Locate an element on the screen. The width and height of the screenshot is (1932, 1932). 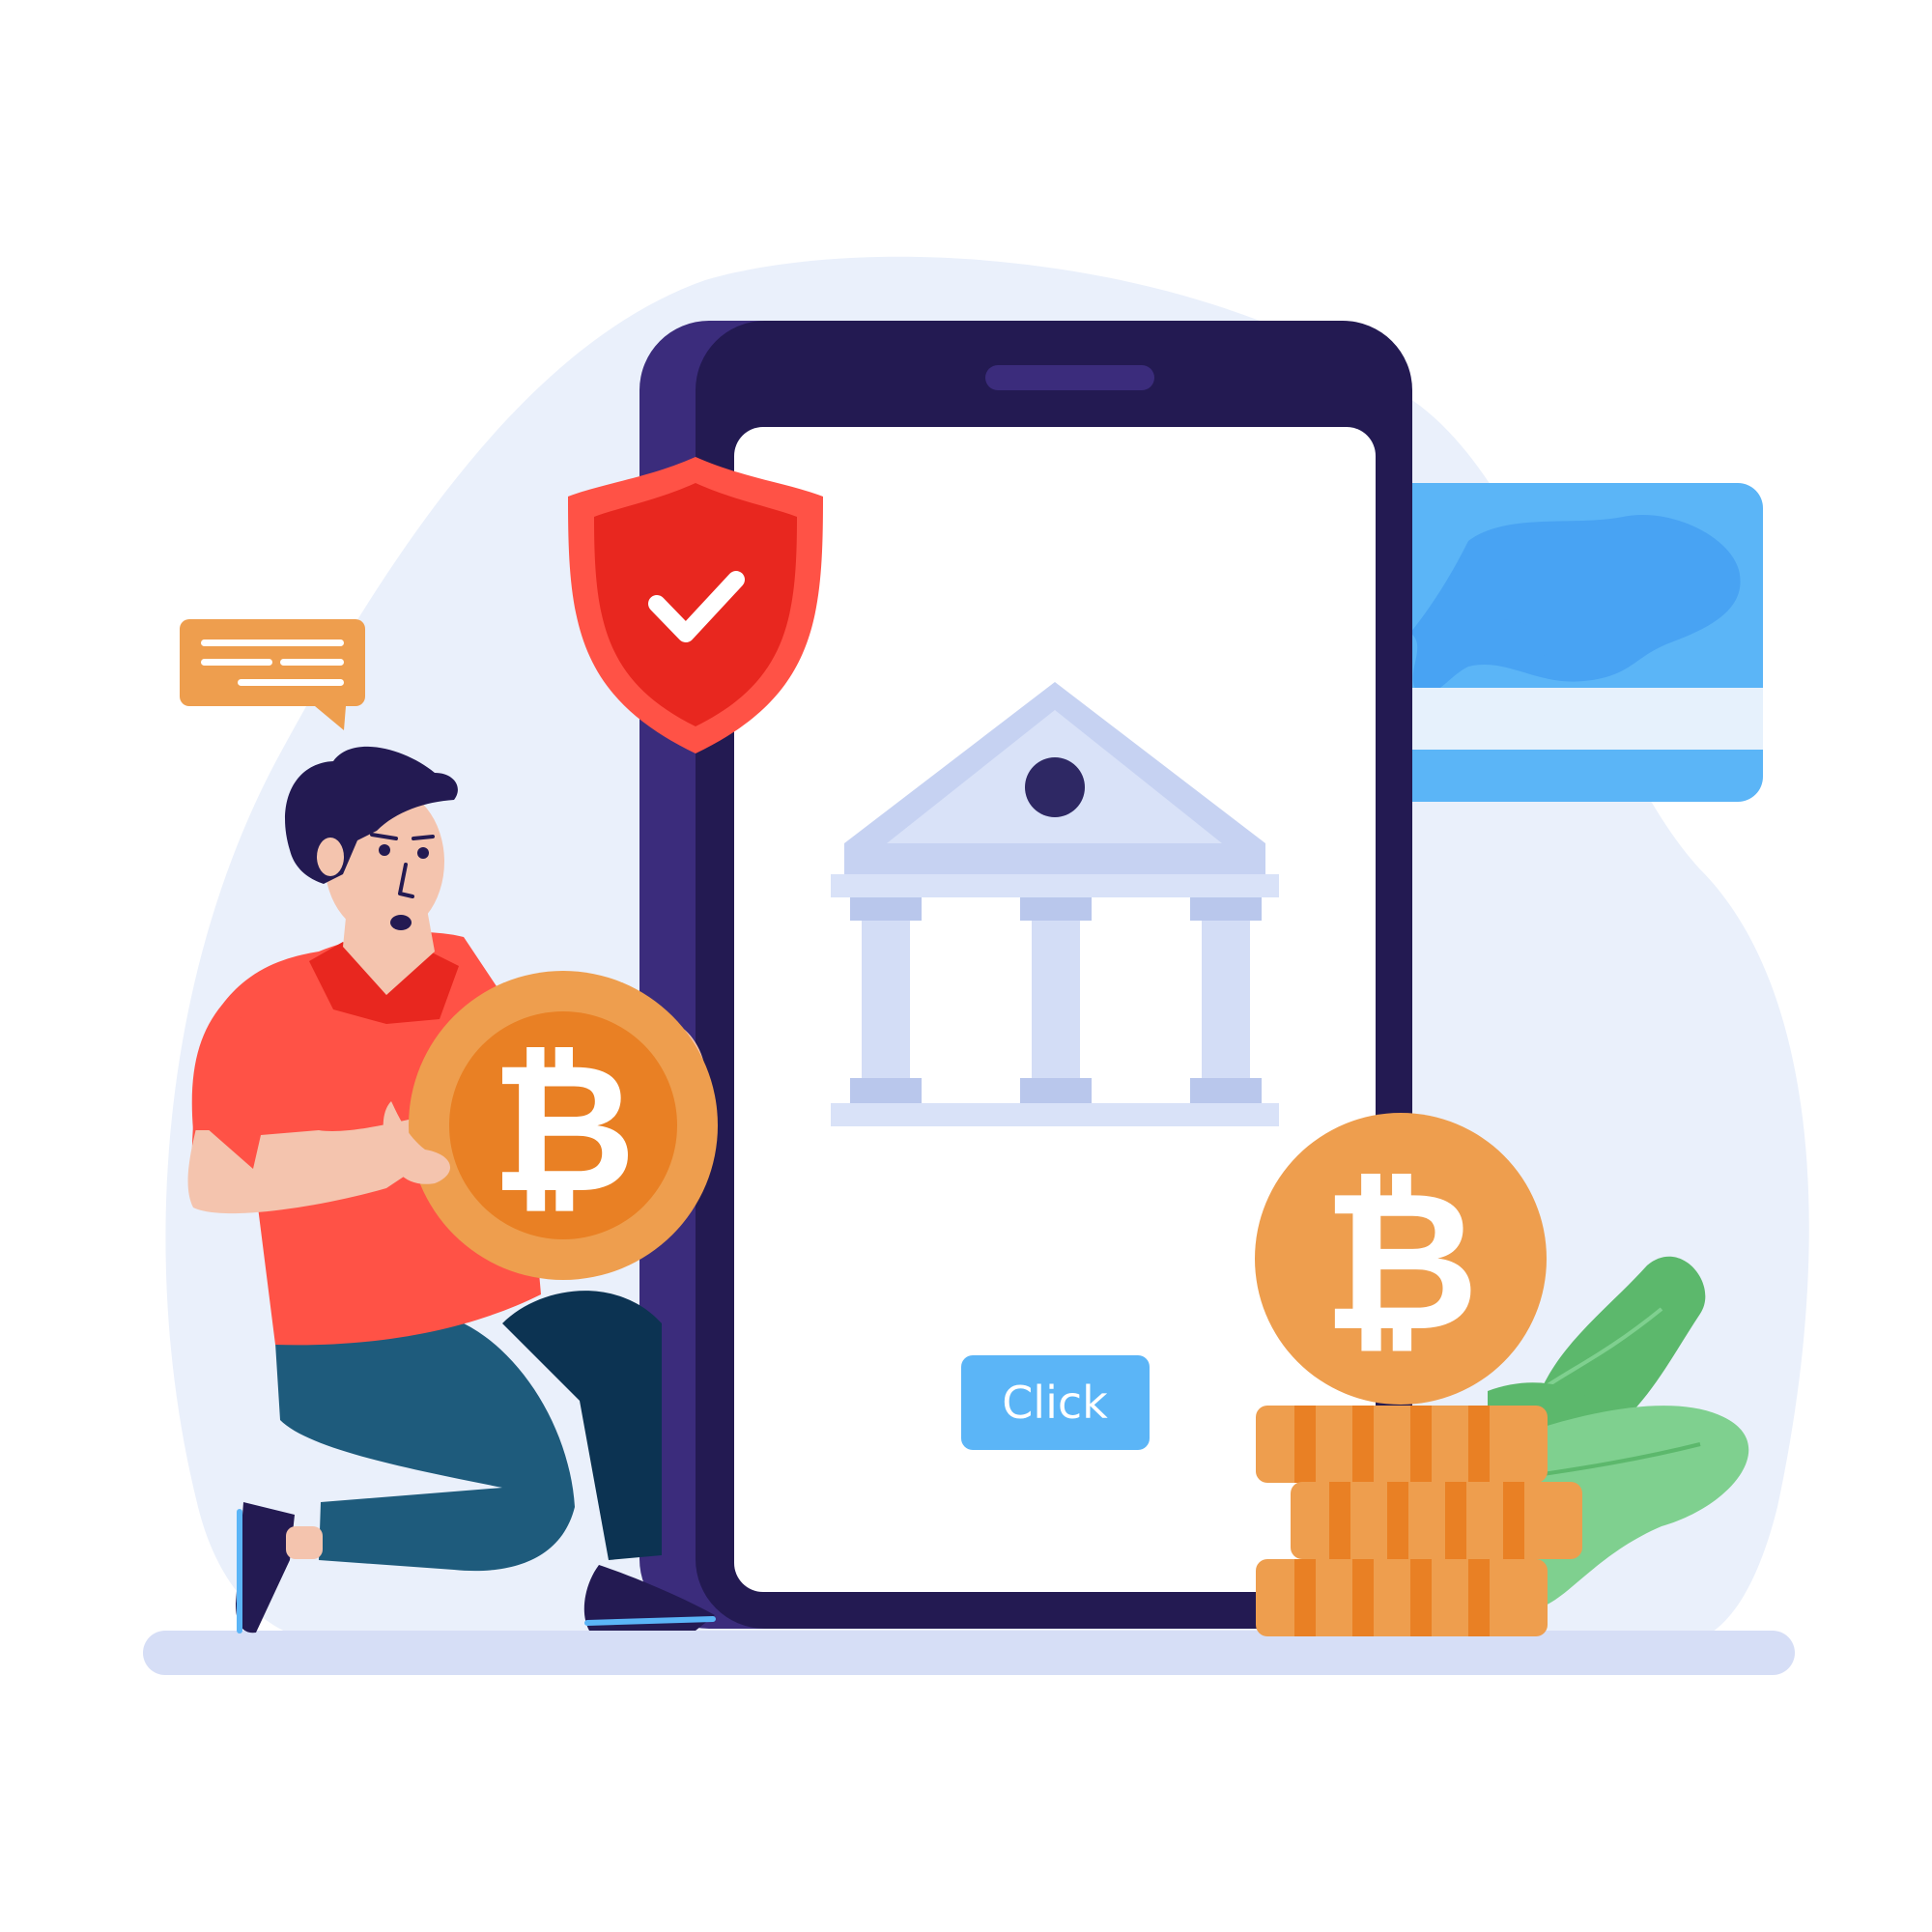
phone-speaker is located at coordinates (1069, 377).